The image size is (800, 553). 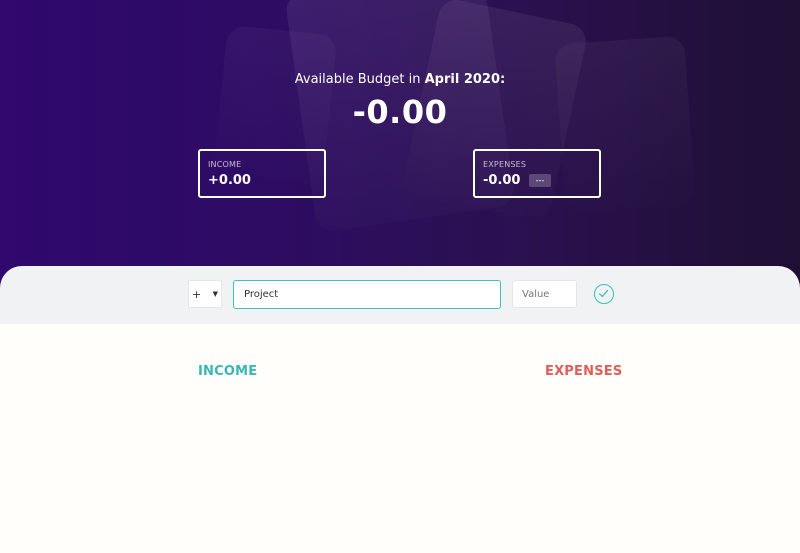 I want to click on budget-title: Available Budget in April 2020:, so click(x=400, y=79).